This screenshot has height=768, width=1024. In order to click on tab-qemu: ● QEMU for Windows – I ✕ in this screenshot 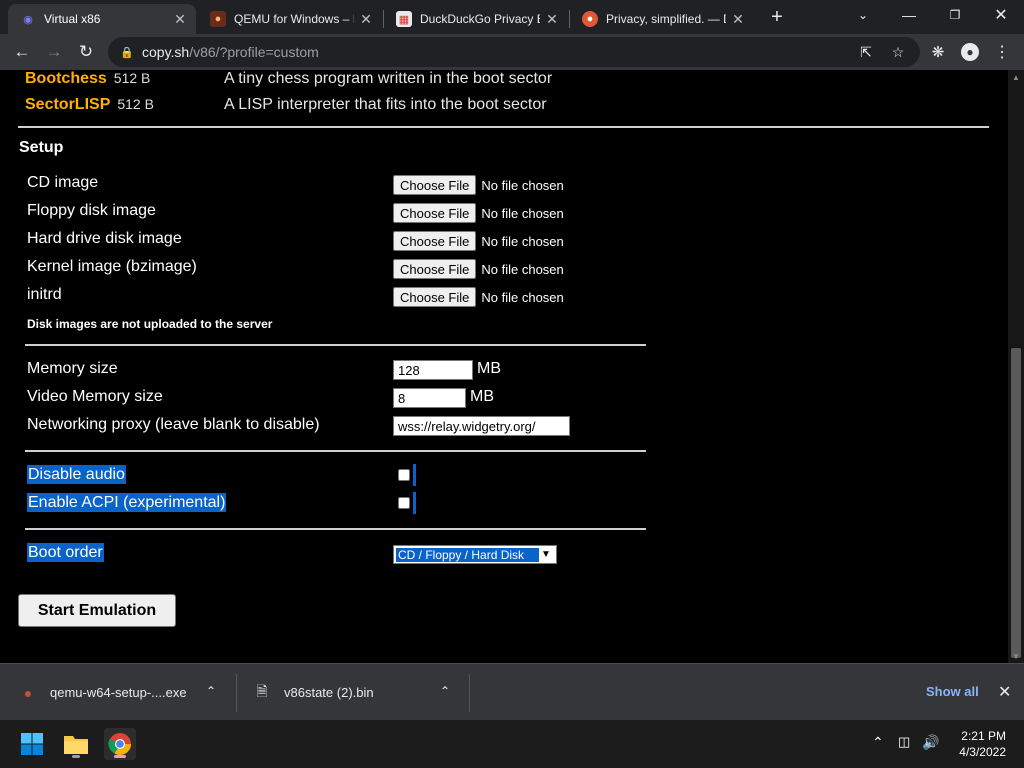, I will do `click(290, 19)`.